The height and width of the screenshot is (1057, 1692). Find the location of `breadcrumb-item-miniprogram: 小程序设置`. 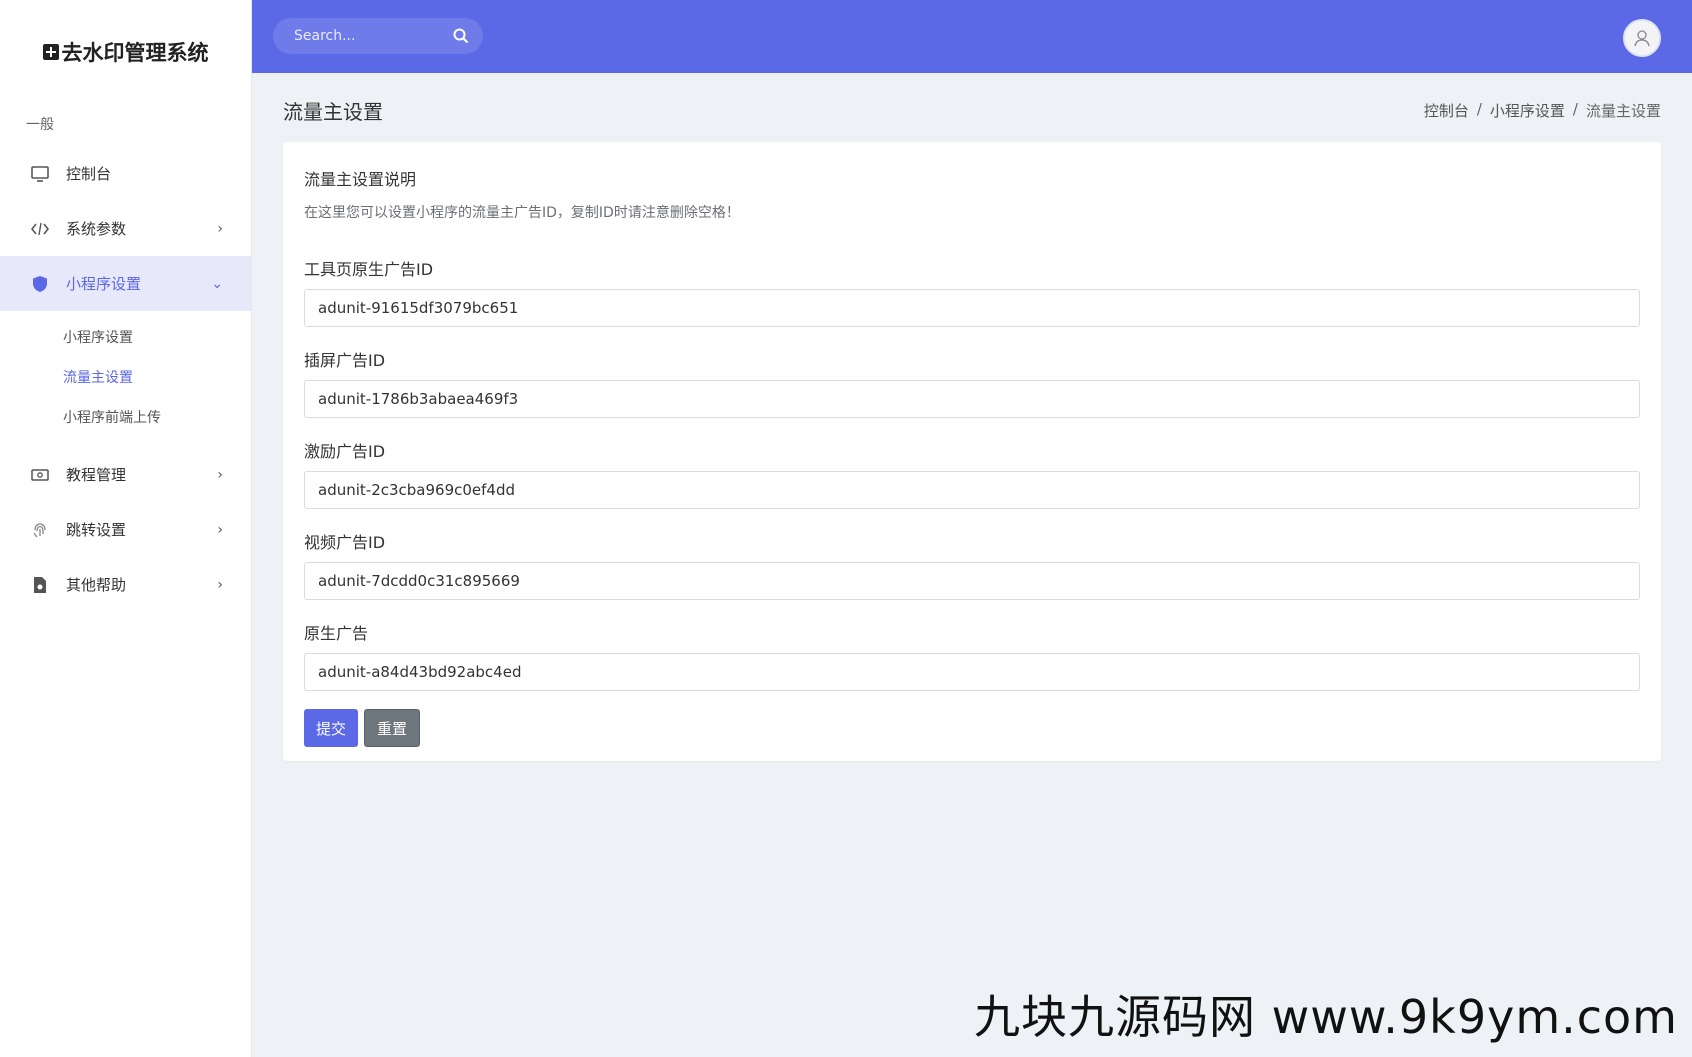

breadcrumb-item-miniprogram: 小程序设置 is located at coordinates (1527, 110).